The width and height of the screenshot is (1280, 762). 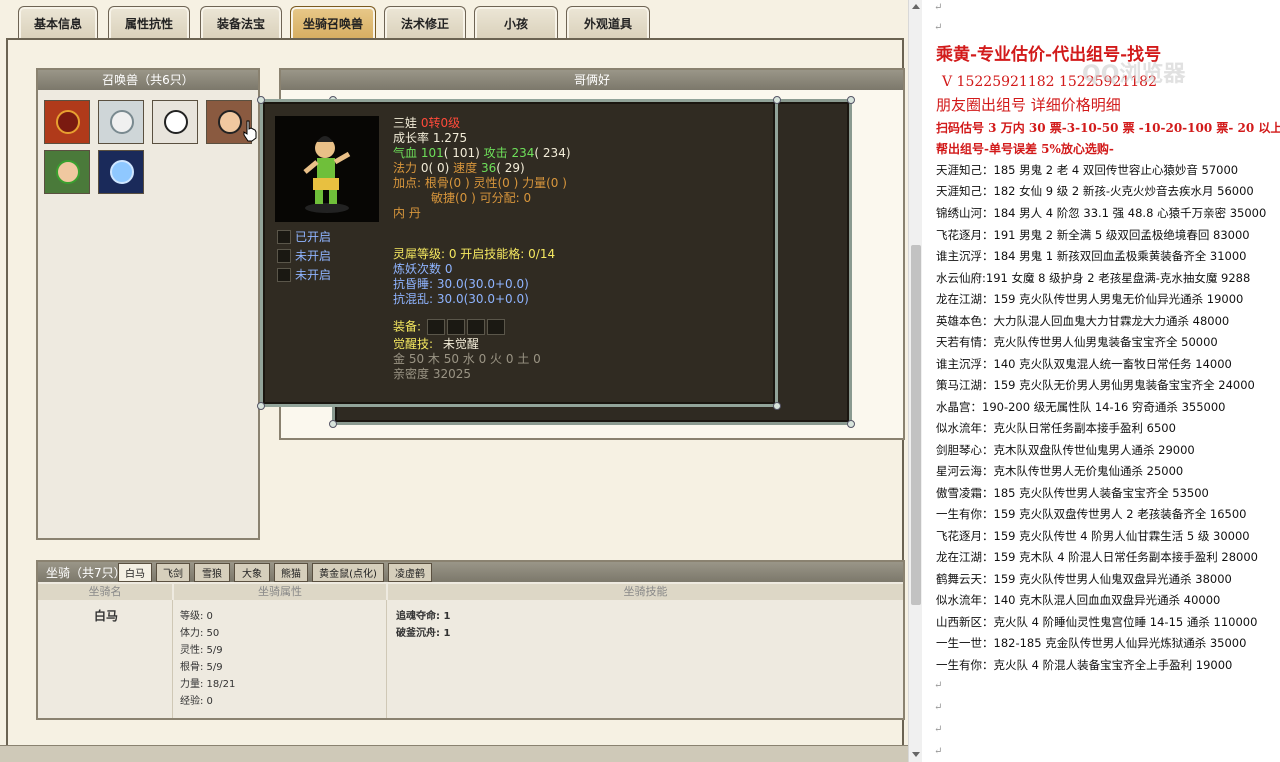 I want to click on account-listing: 龙在江湖：159 克木队 4 阶混人日常任务副本接手盈利 28000, so click(x=1097, y=557).